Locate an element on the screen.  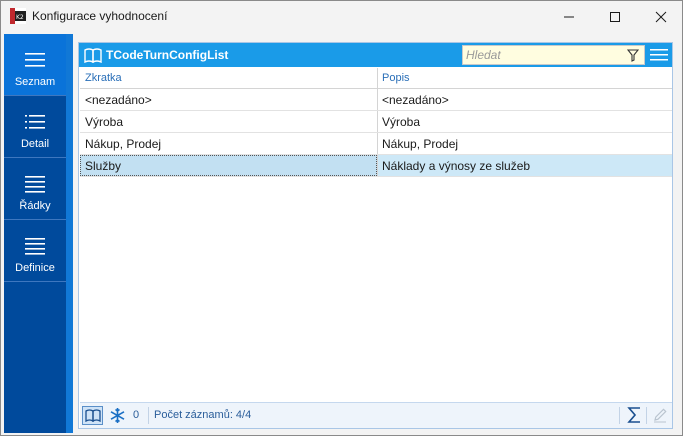
list-icon is located at coordinates (35, 60).